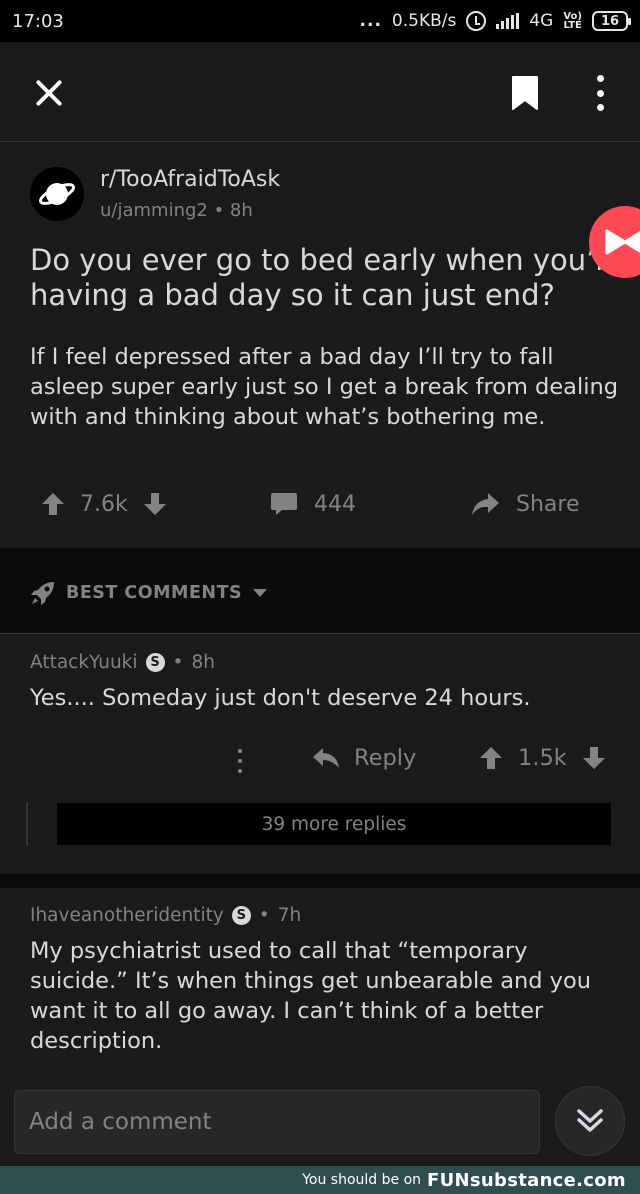  What do you see at coordinates (548, 504) in the screenshot?
I see `share-label: Share` at bounding box center [548, 504].